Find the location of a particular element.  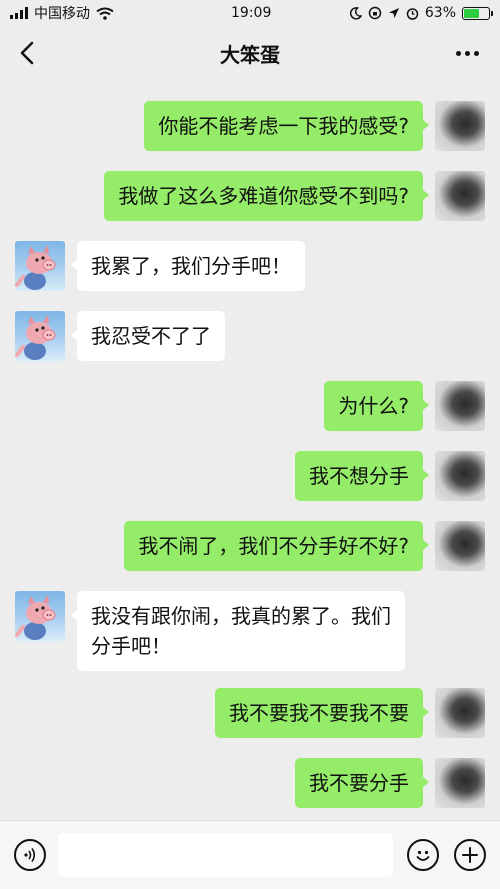

location-icon is located at coordinates (393, 13).